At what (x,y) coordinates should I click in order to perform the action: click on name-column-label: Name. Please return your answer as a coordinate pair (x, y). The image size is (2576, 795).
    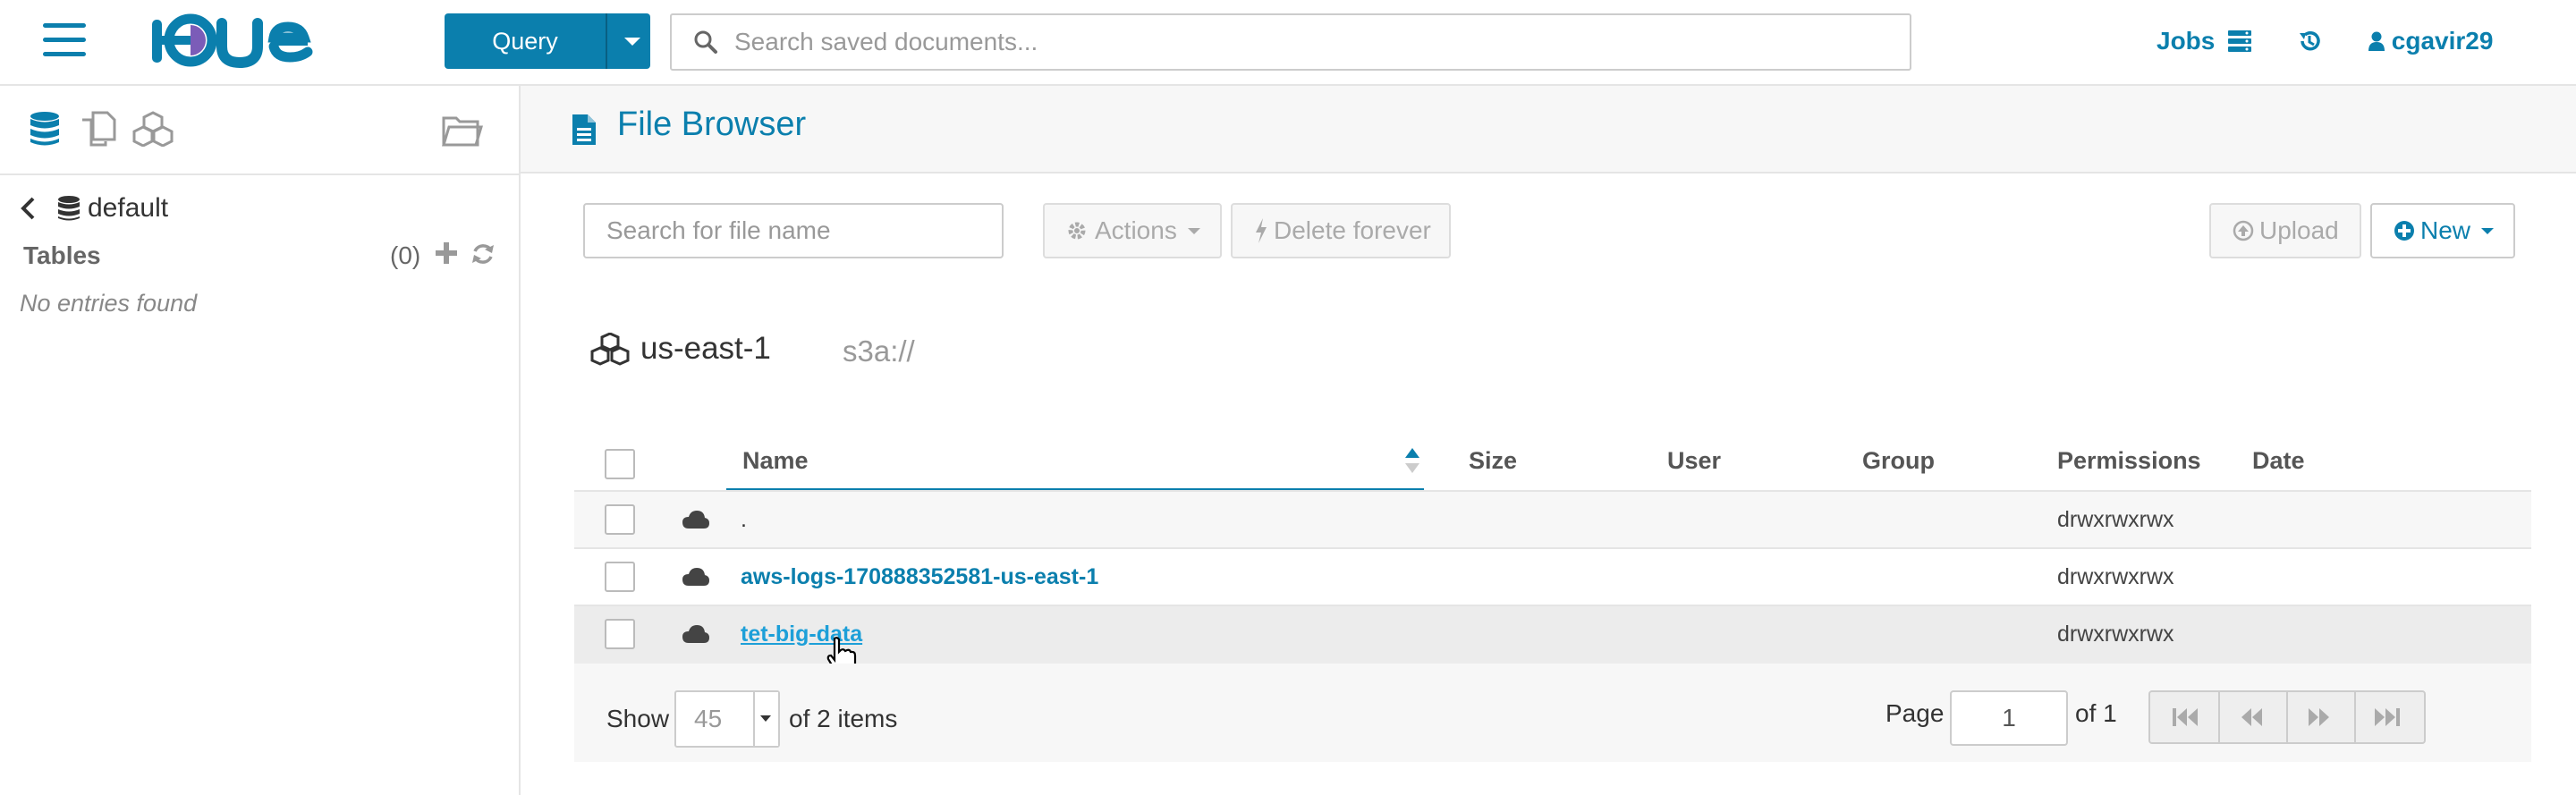
    Looking at the image, I should click on (775, 460).